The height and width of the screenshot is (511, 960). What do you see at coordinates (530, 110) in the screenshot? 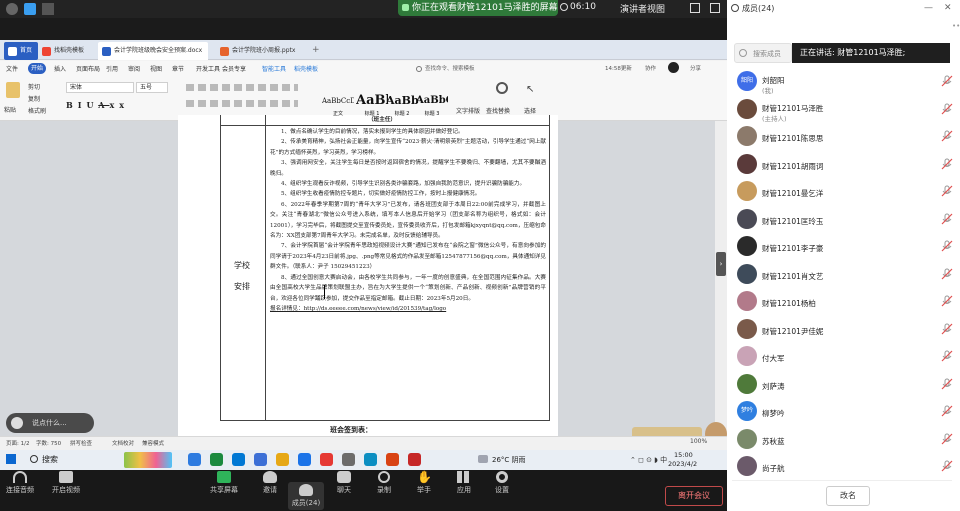
I see `select-button: 选择` at bounding box center [530, 110].